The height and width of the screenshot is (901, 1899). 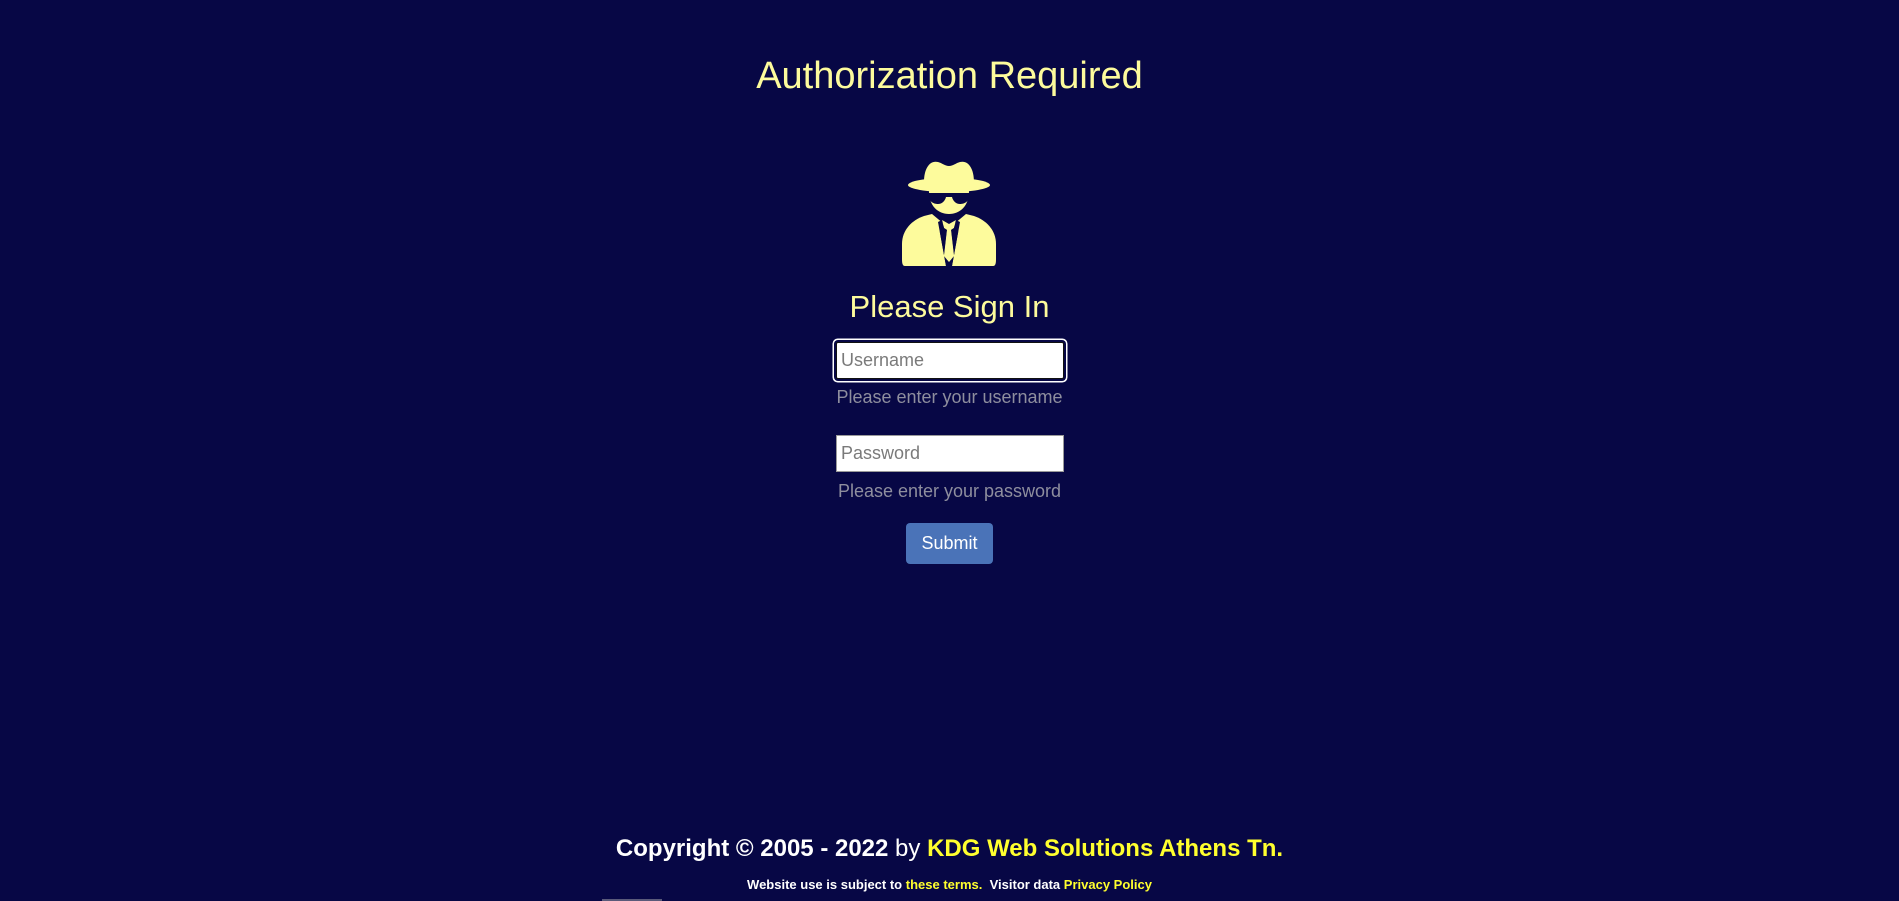 What do you see at coordinates (949, 76) in the screenshot?
I see `page-title: Authorization Required` at bounding box center [949, 76].